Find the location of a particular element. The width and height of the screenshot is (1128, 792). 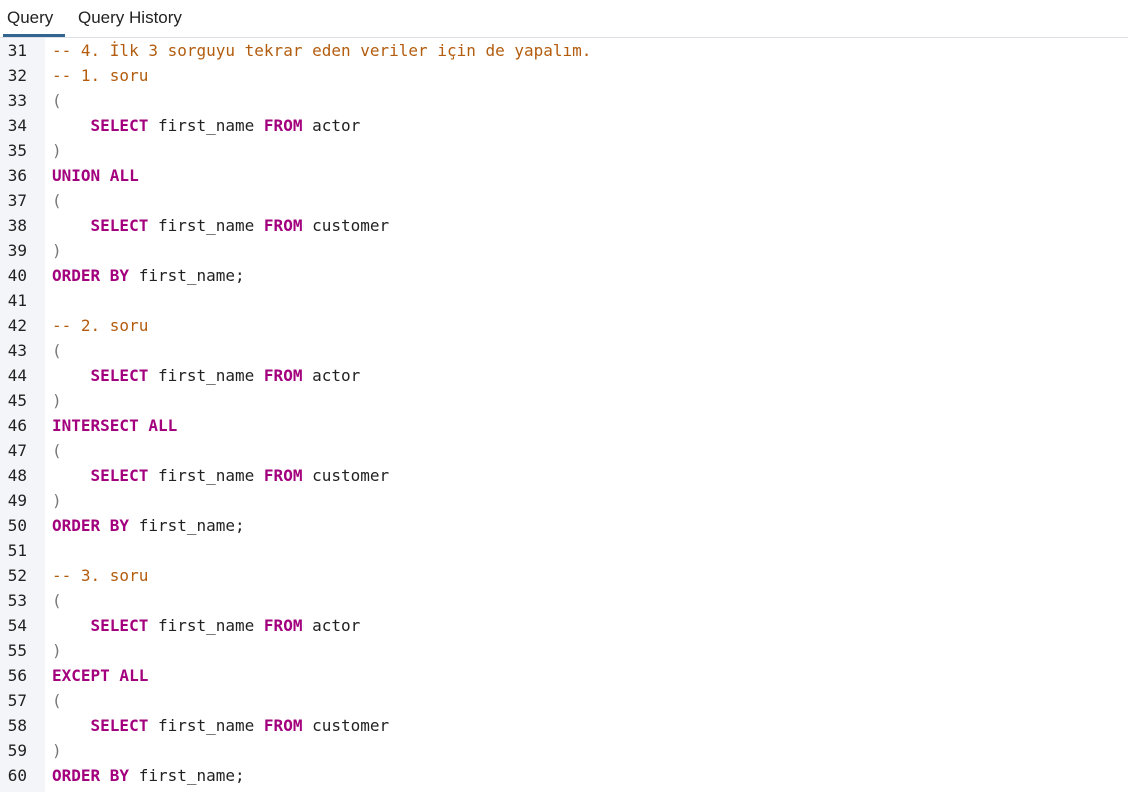

line-number: 34 is located at coordinates (17, 125).